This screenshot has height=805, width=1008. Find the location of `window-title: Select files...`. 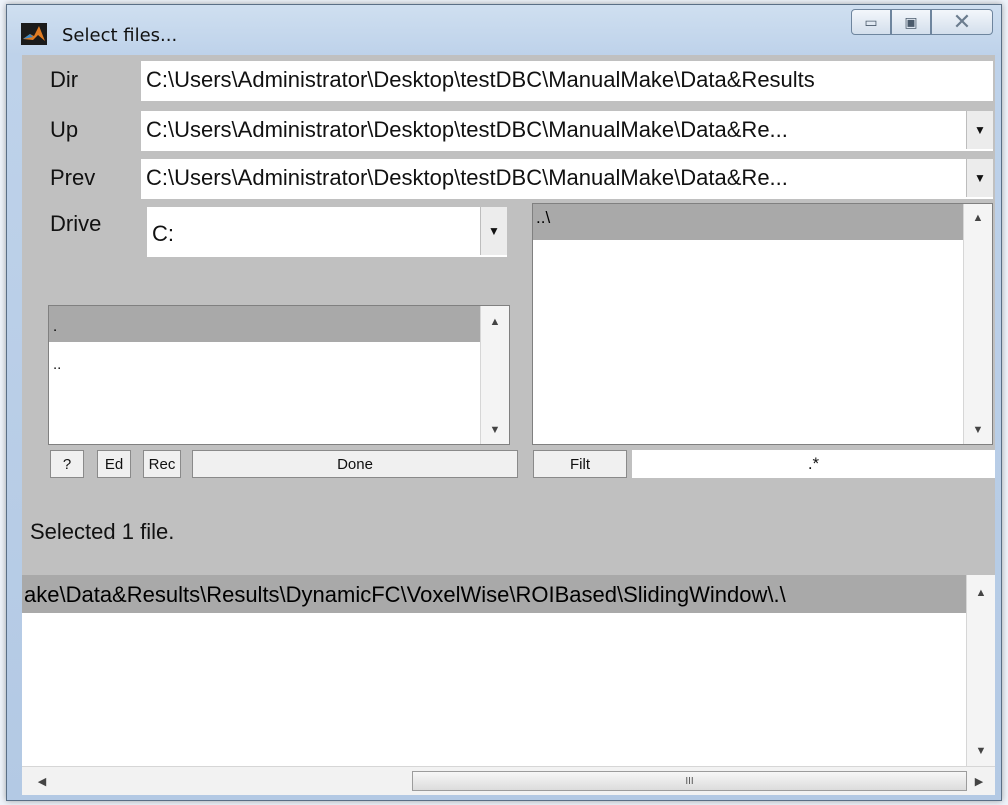

window-title: Select files... is located at coordinates (120, 35).